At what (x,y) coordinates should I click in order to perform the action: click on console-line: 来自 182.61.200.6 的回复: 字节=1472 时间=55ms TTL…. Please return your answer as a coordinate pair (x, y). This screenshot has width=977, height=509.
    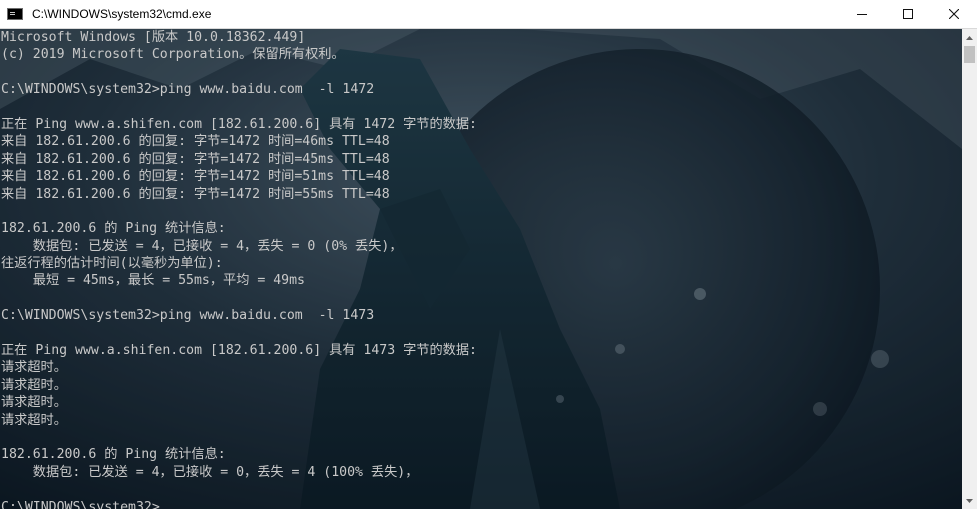
    Looking at the image, I should click on (195, 194).